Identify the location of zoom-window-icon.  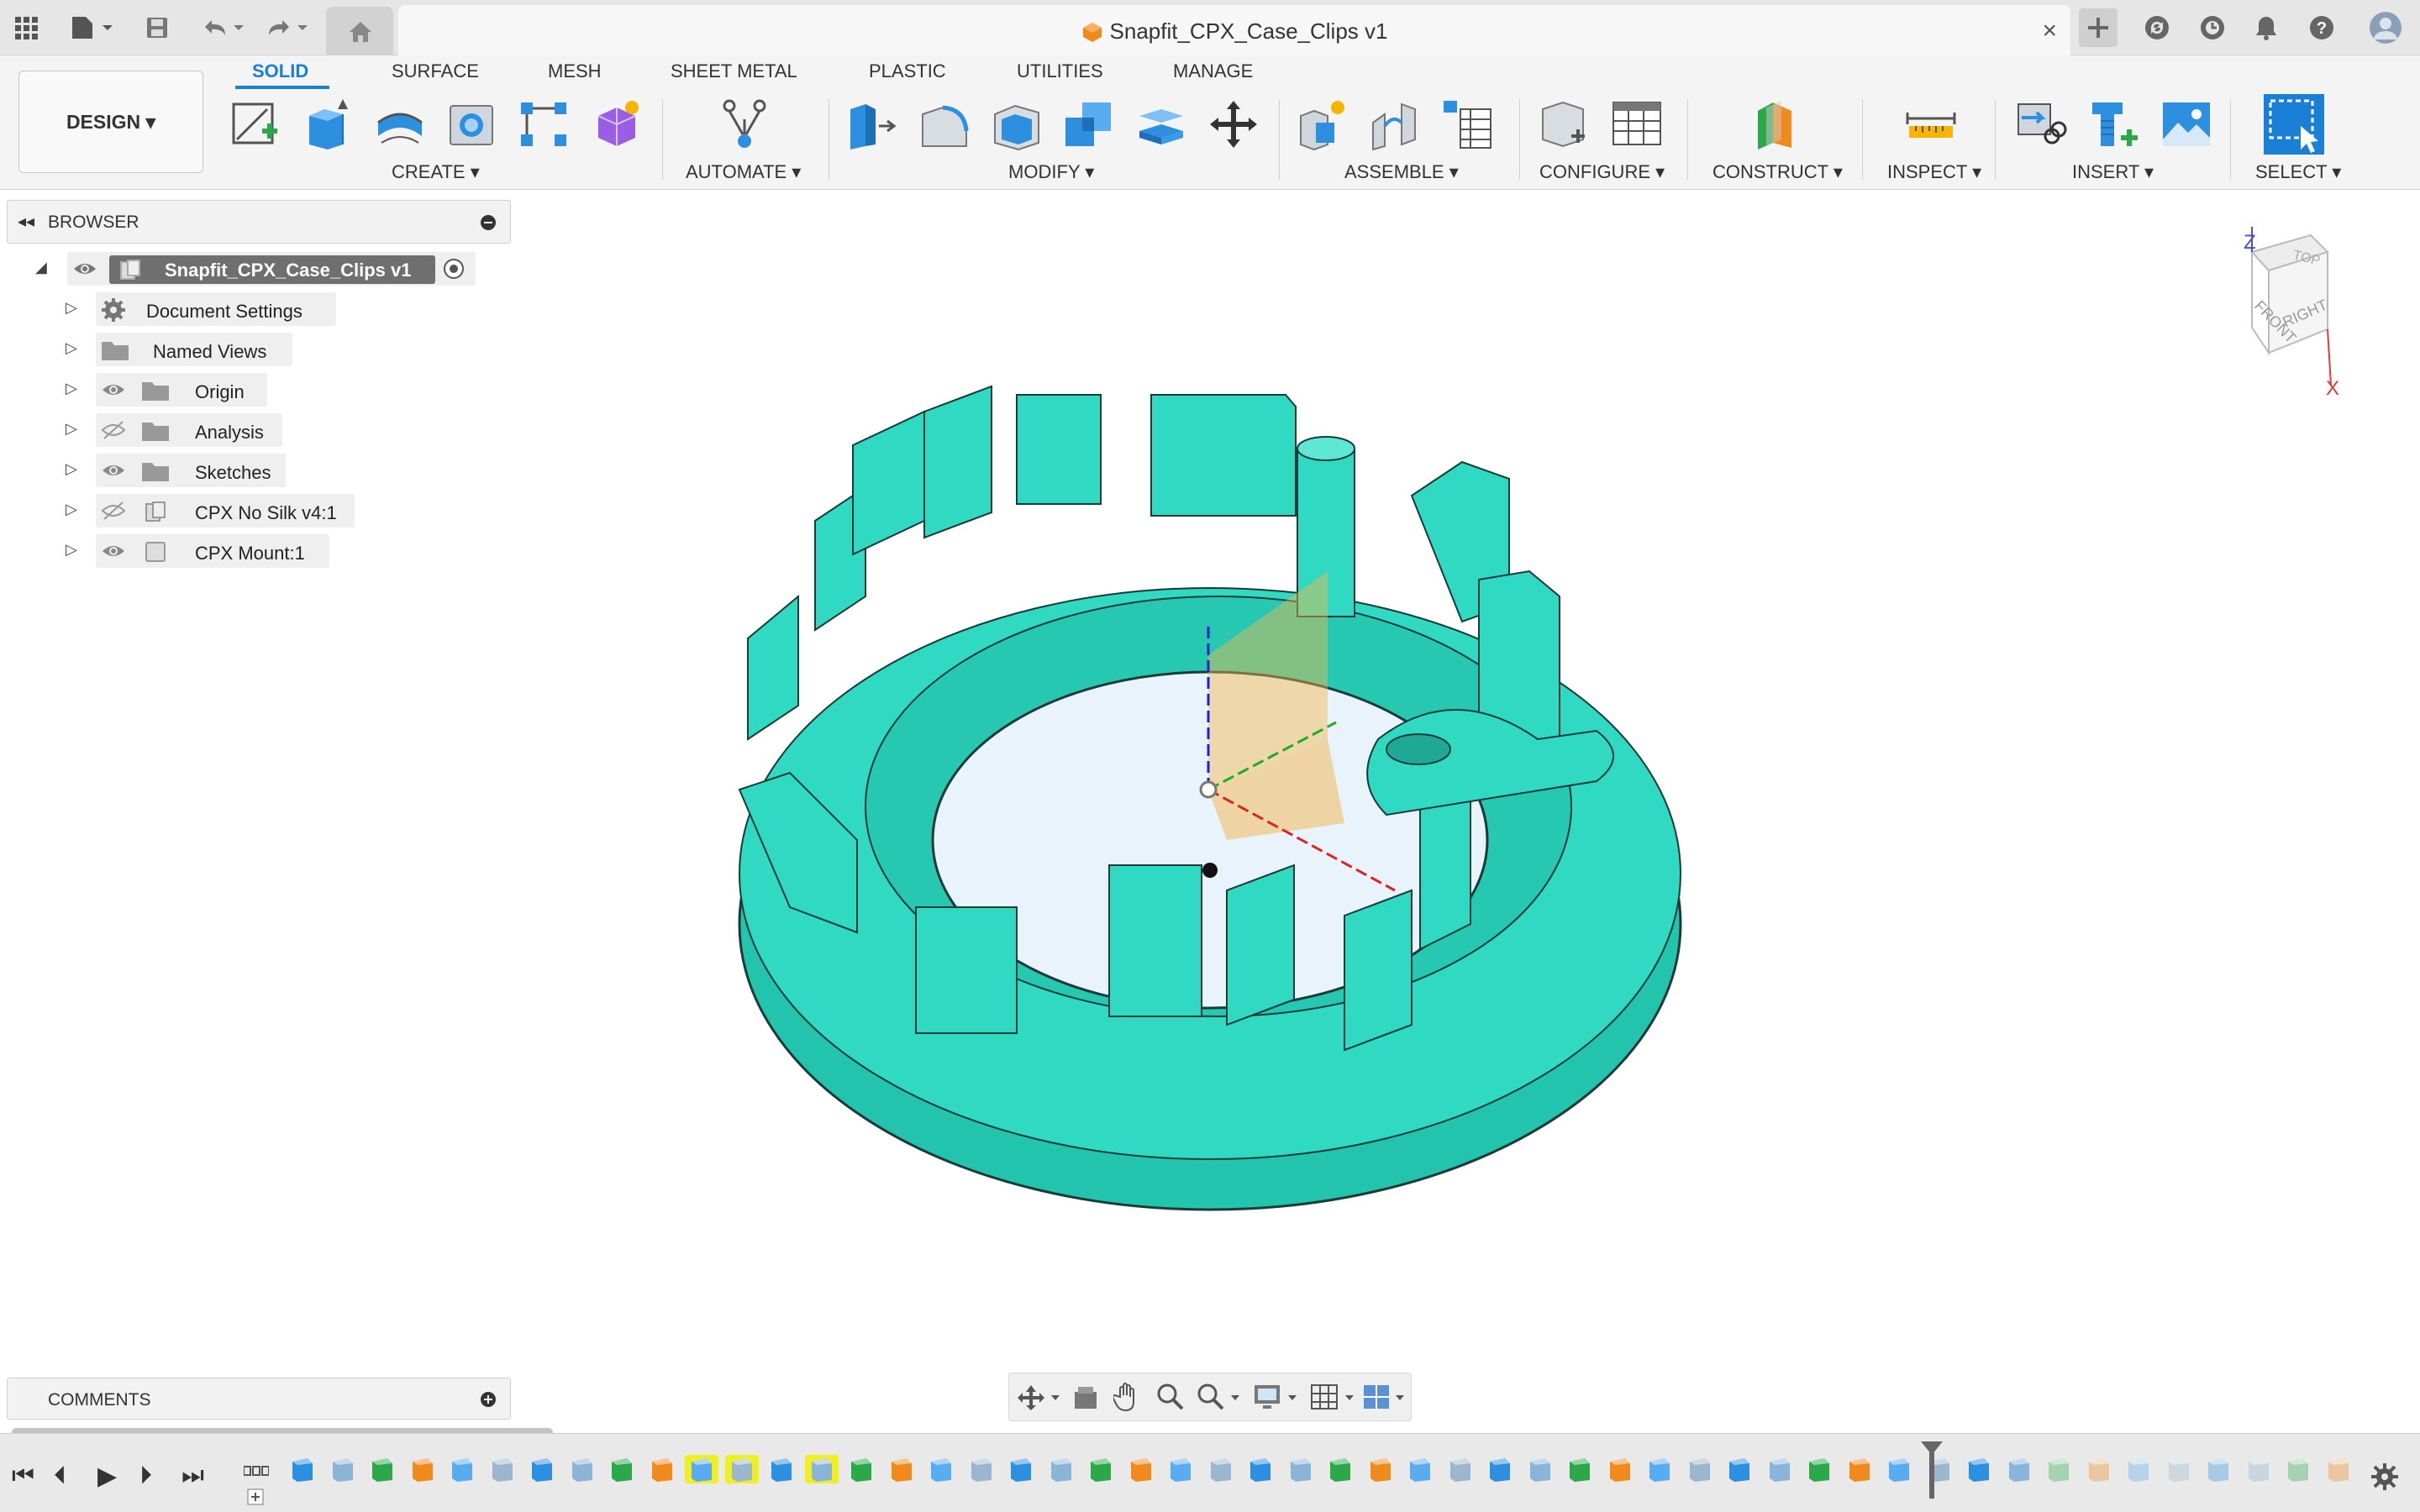
(1219, 1397).